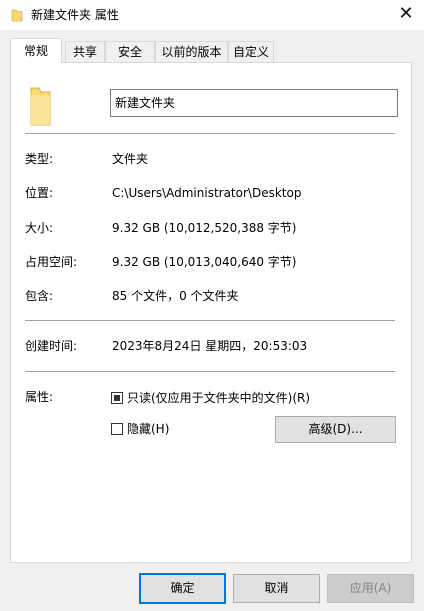  What do you see at coordinates (406, 14) in the screenshot?
I see `close-button: ✕` at bounding box center [406, 14].